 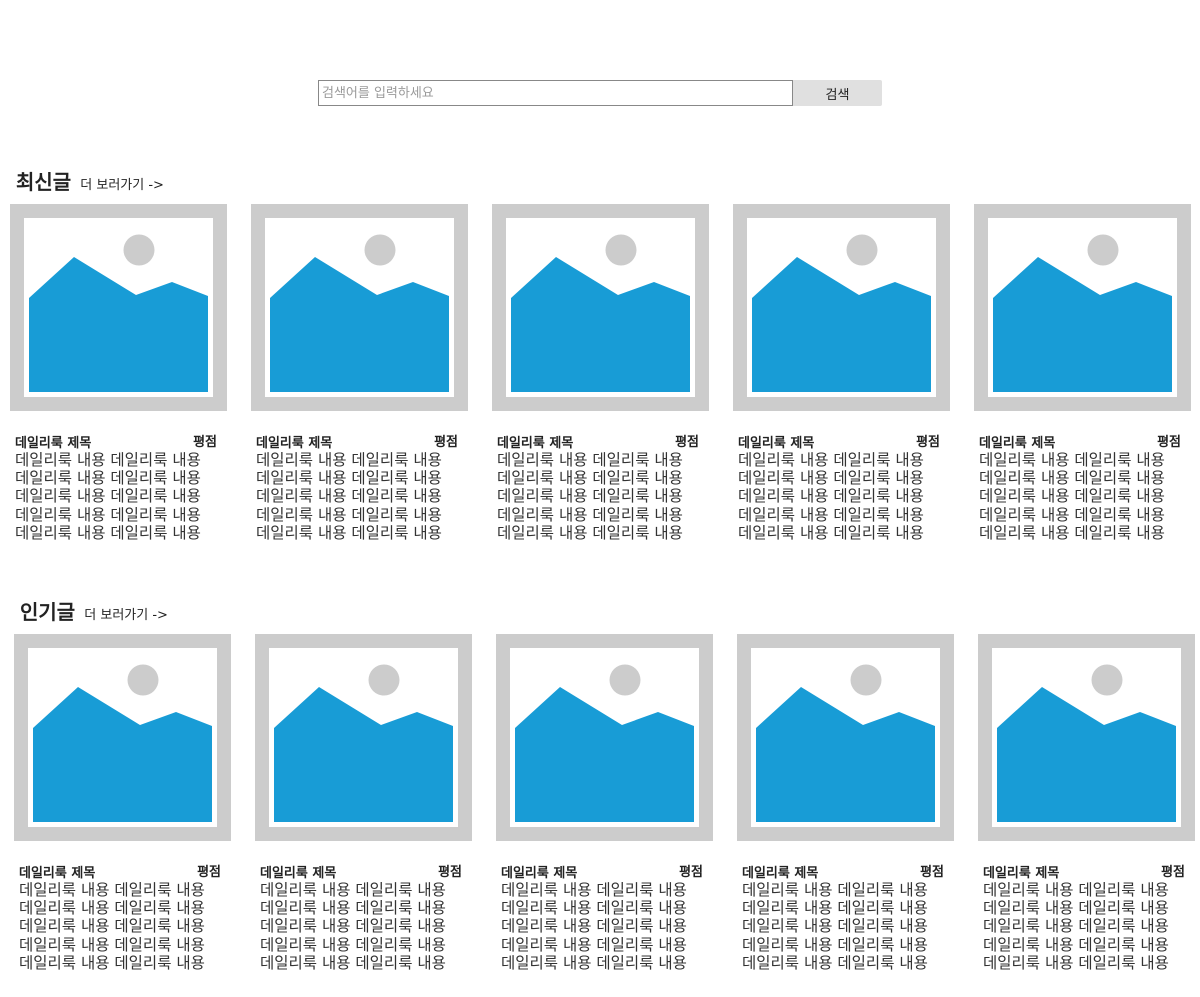 What do you see at coordinates (555, 93) in the screenshot?
I see `search-input` at bounding box center [555, 93].